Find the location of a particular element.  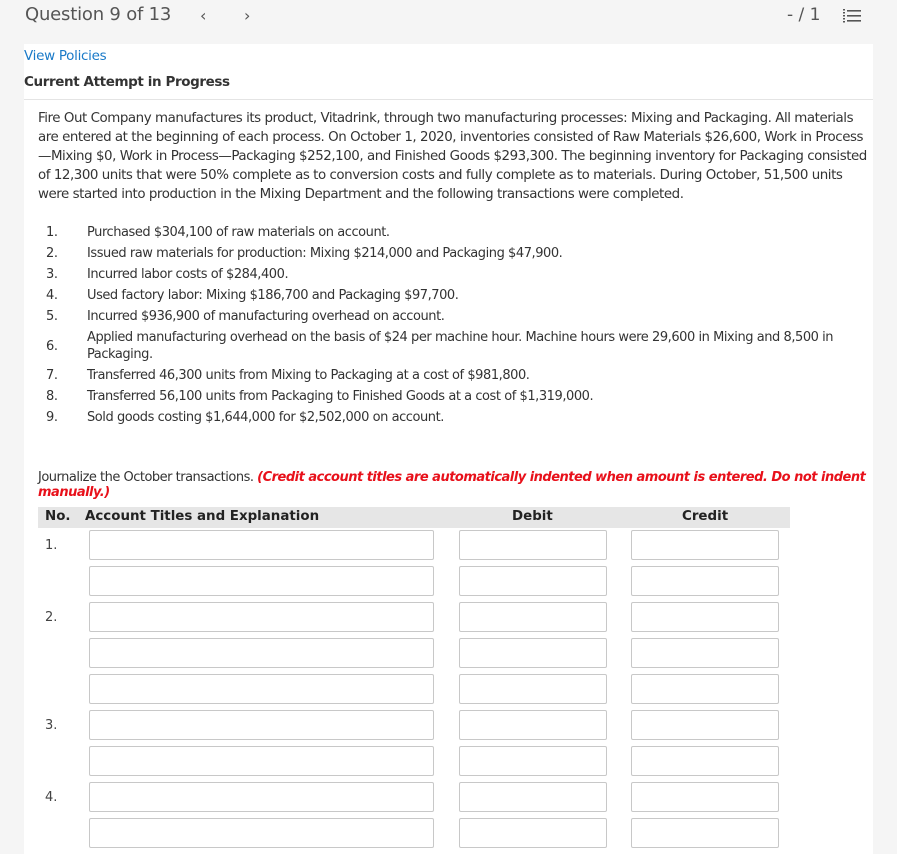

entry-number: 2. is located at coordinates (51, 617).